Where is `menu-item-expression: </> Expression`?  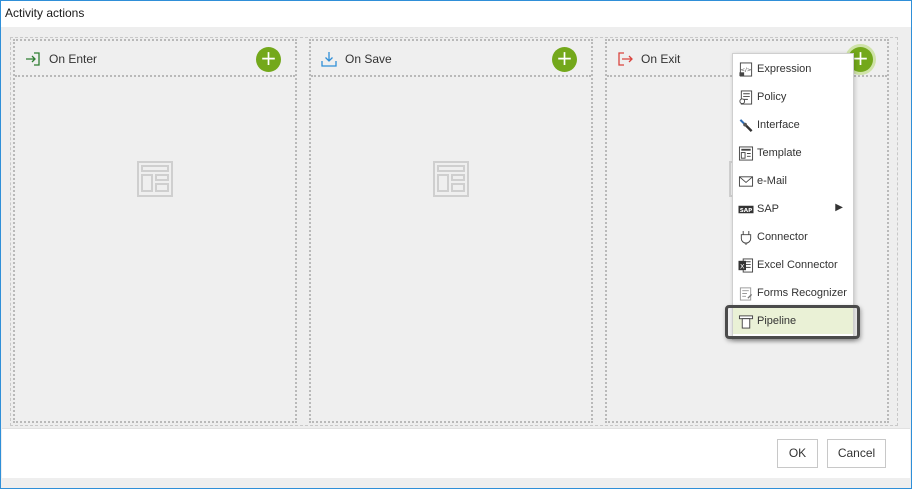
menu-item-expression: </> Expression is located at coordinates (793, 69).